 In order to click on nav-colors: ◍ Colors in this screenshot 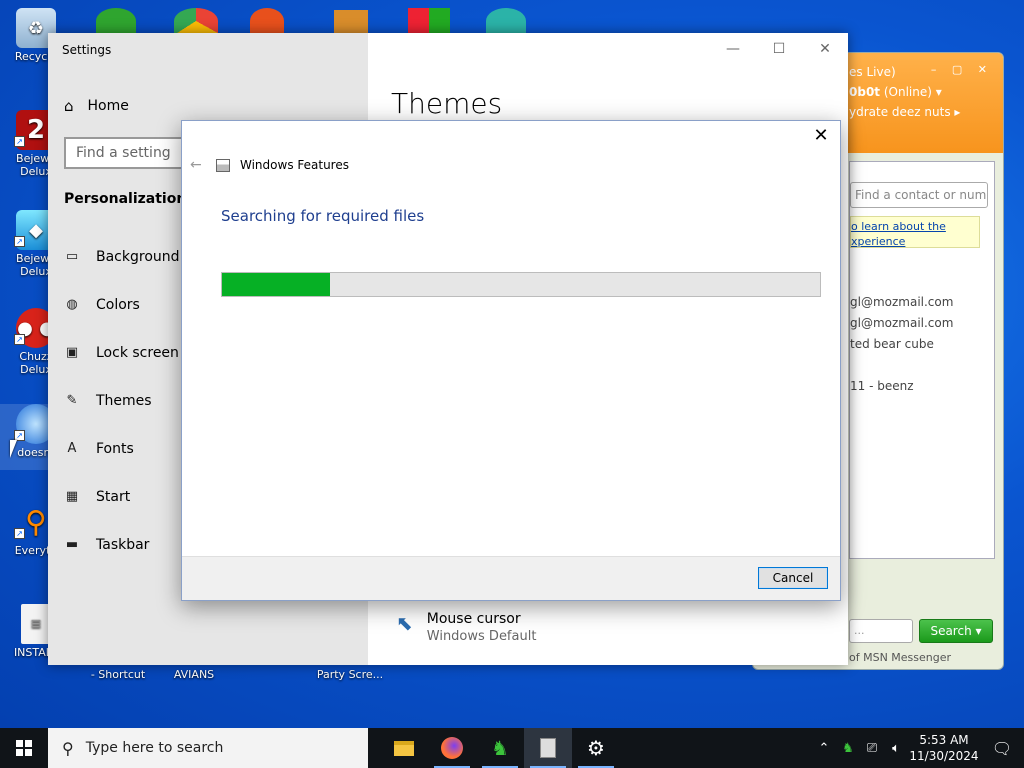, I will do `click(102, 305)`.